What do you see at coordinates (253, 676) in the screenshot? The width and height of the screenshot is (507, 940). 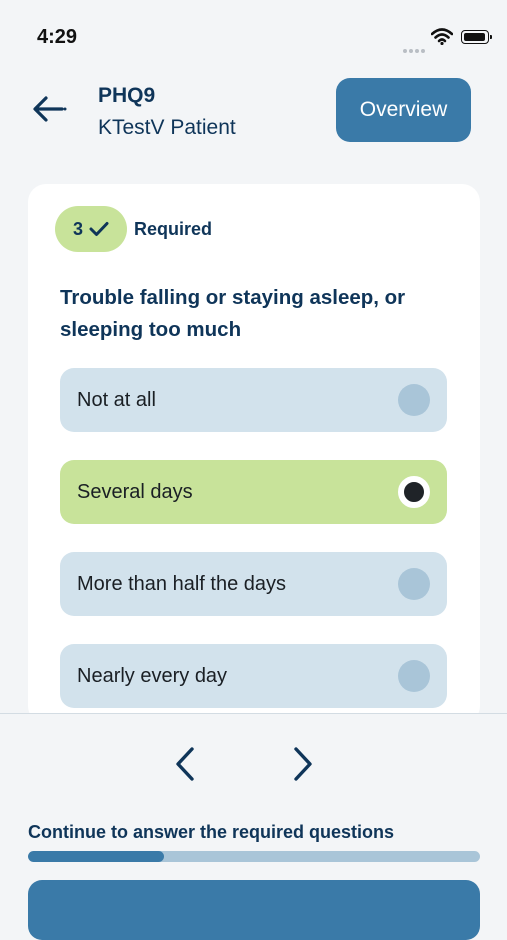 I see `option-nearly-every-day: Nearly every day` at bounding box center [253, 676].